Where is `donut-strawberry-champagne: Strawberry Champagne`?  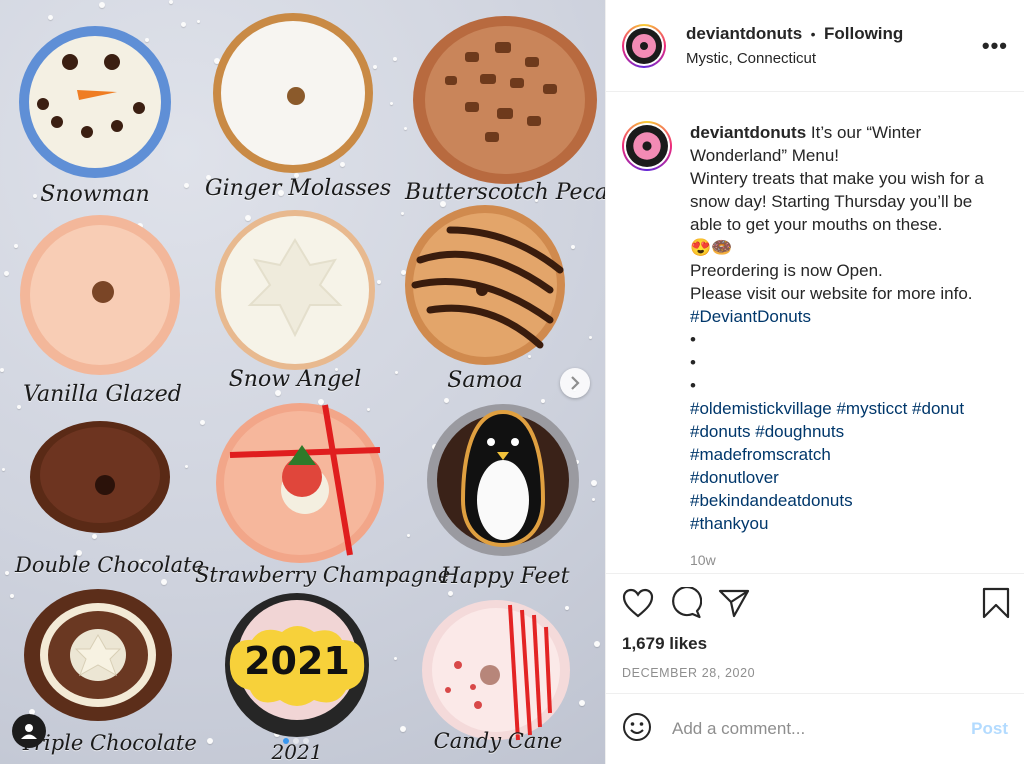 donut-strawberry-champagne: Strawberry Champagne is located at coordinates (323, 495).